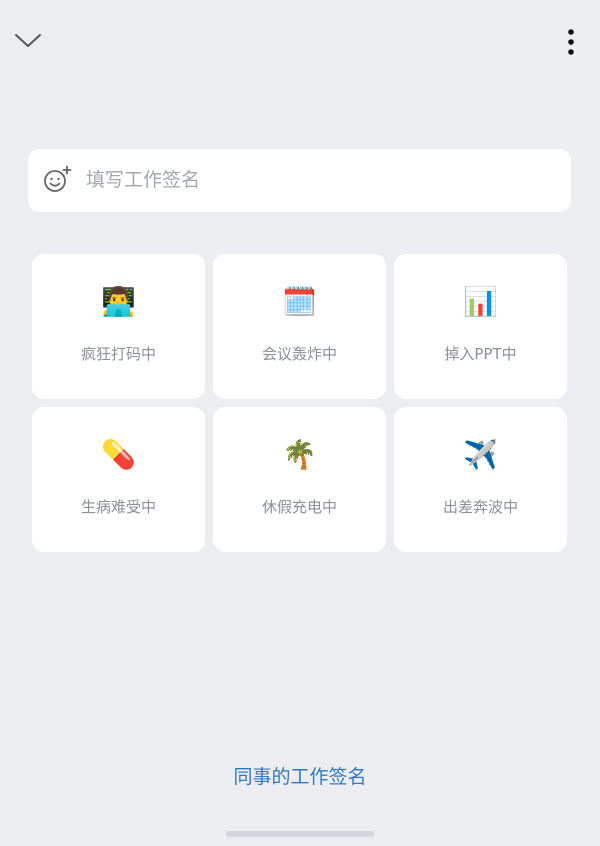  Describe the element at coordinates (118, 354) in the screenshot. I see `status-label: 疯狂打码中` at that location.